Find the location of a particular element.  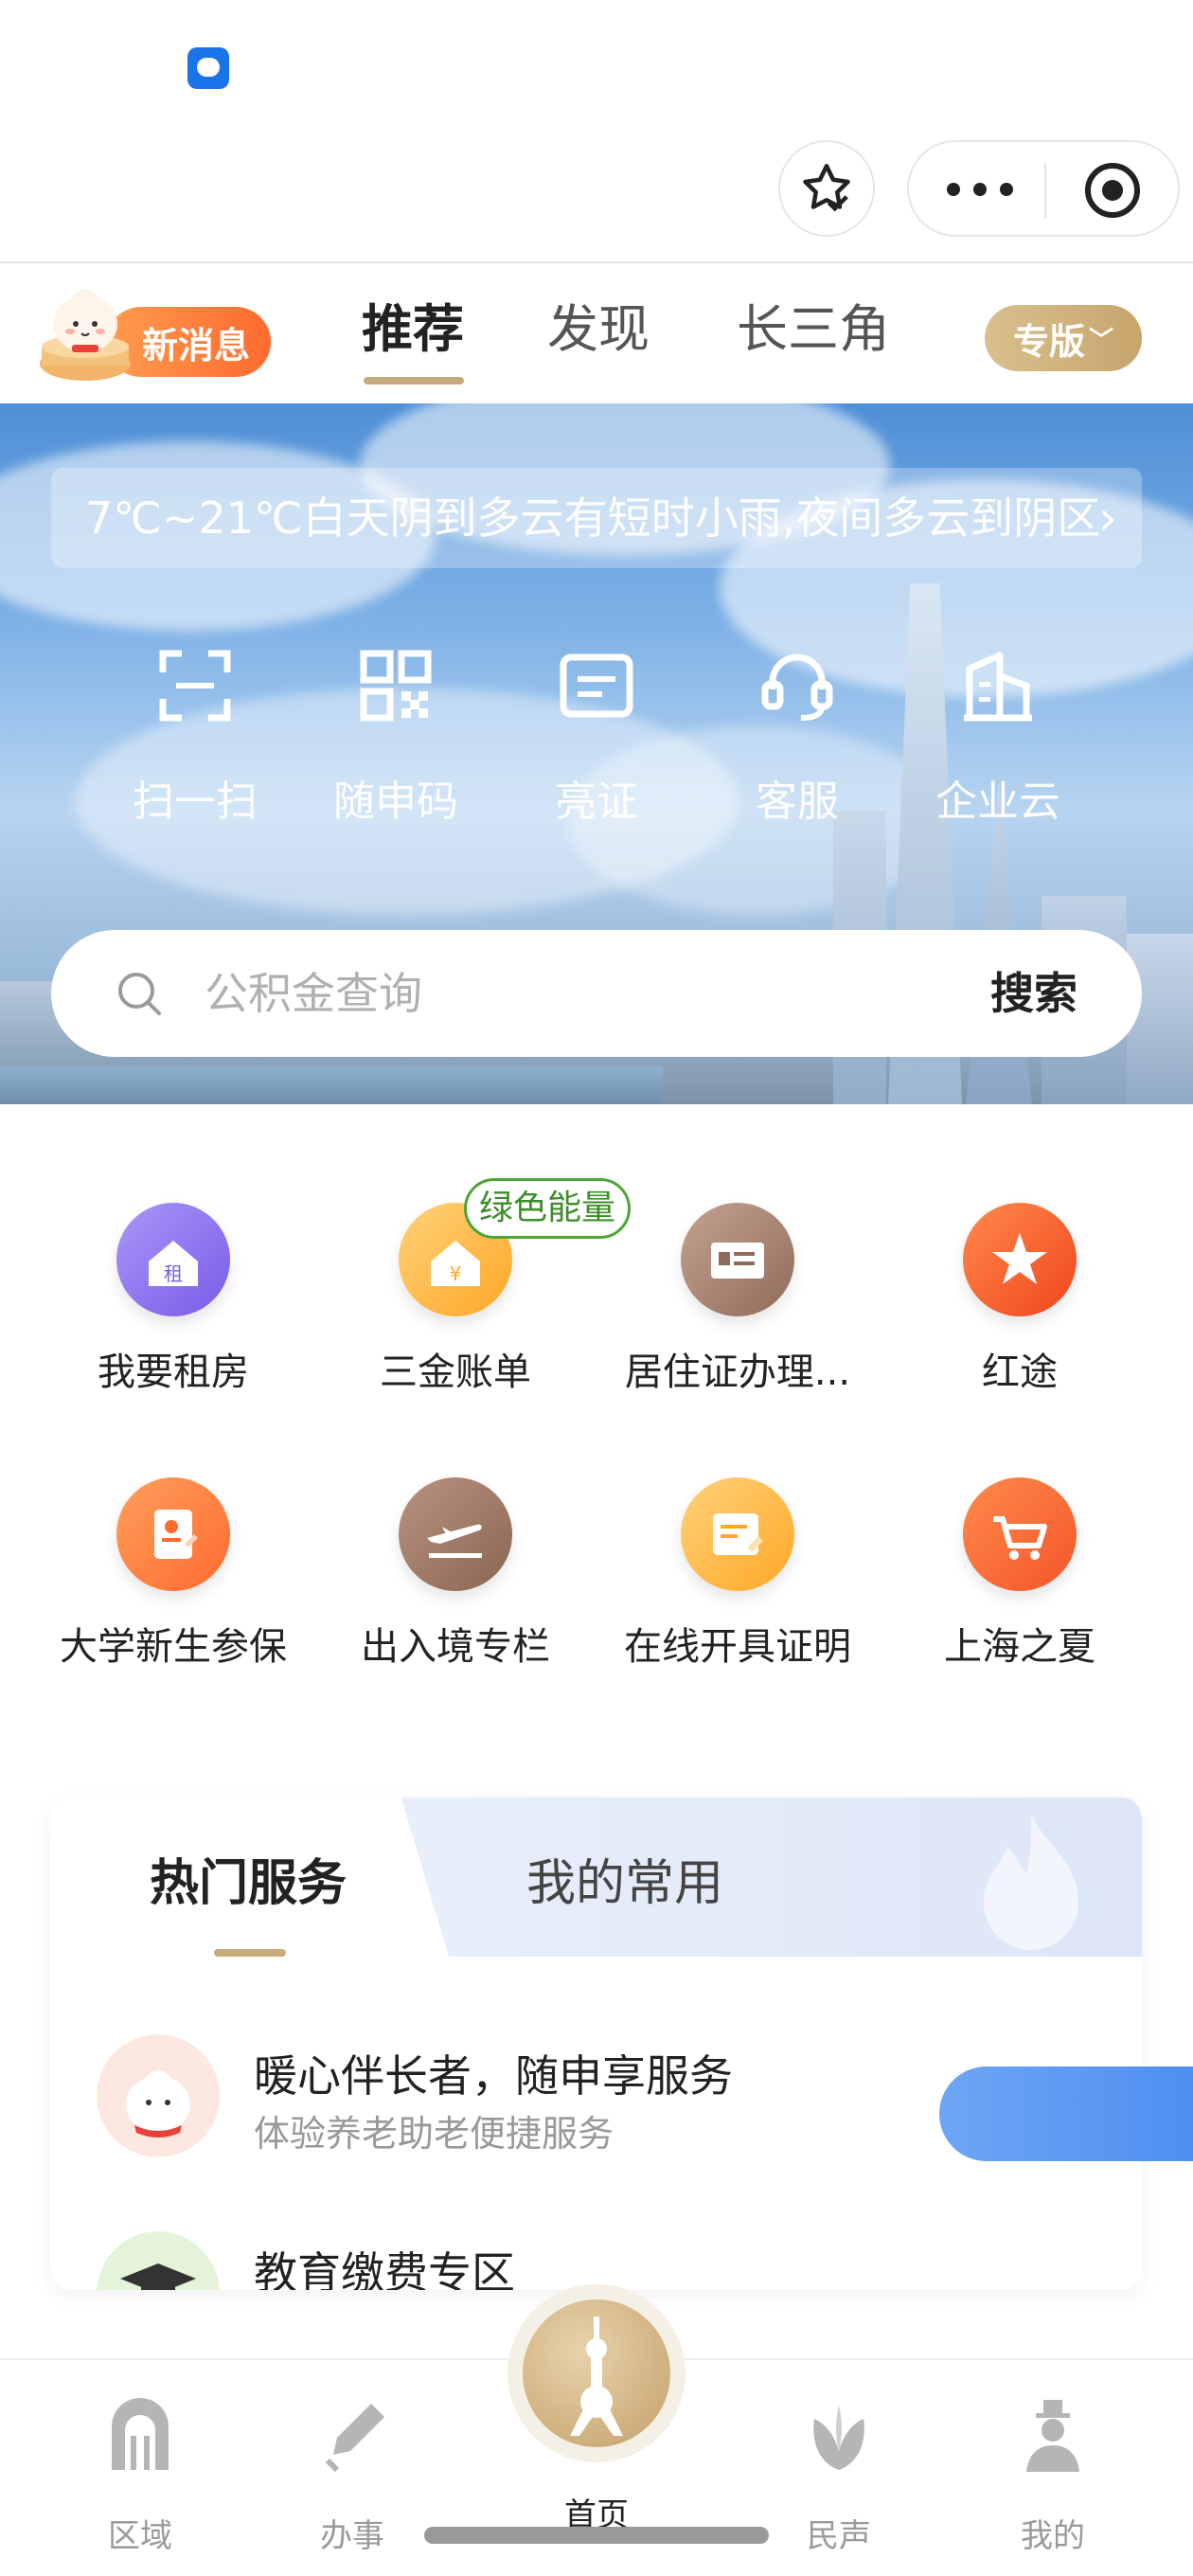

home-indicator is located at coordinates (596, 2535).